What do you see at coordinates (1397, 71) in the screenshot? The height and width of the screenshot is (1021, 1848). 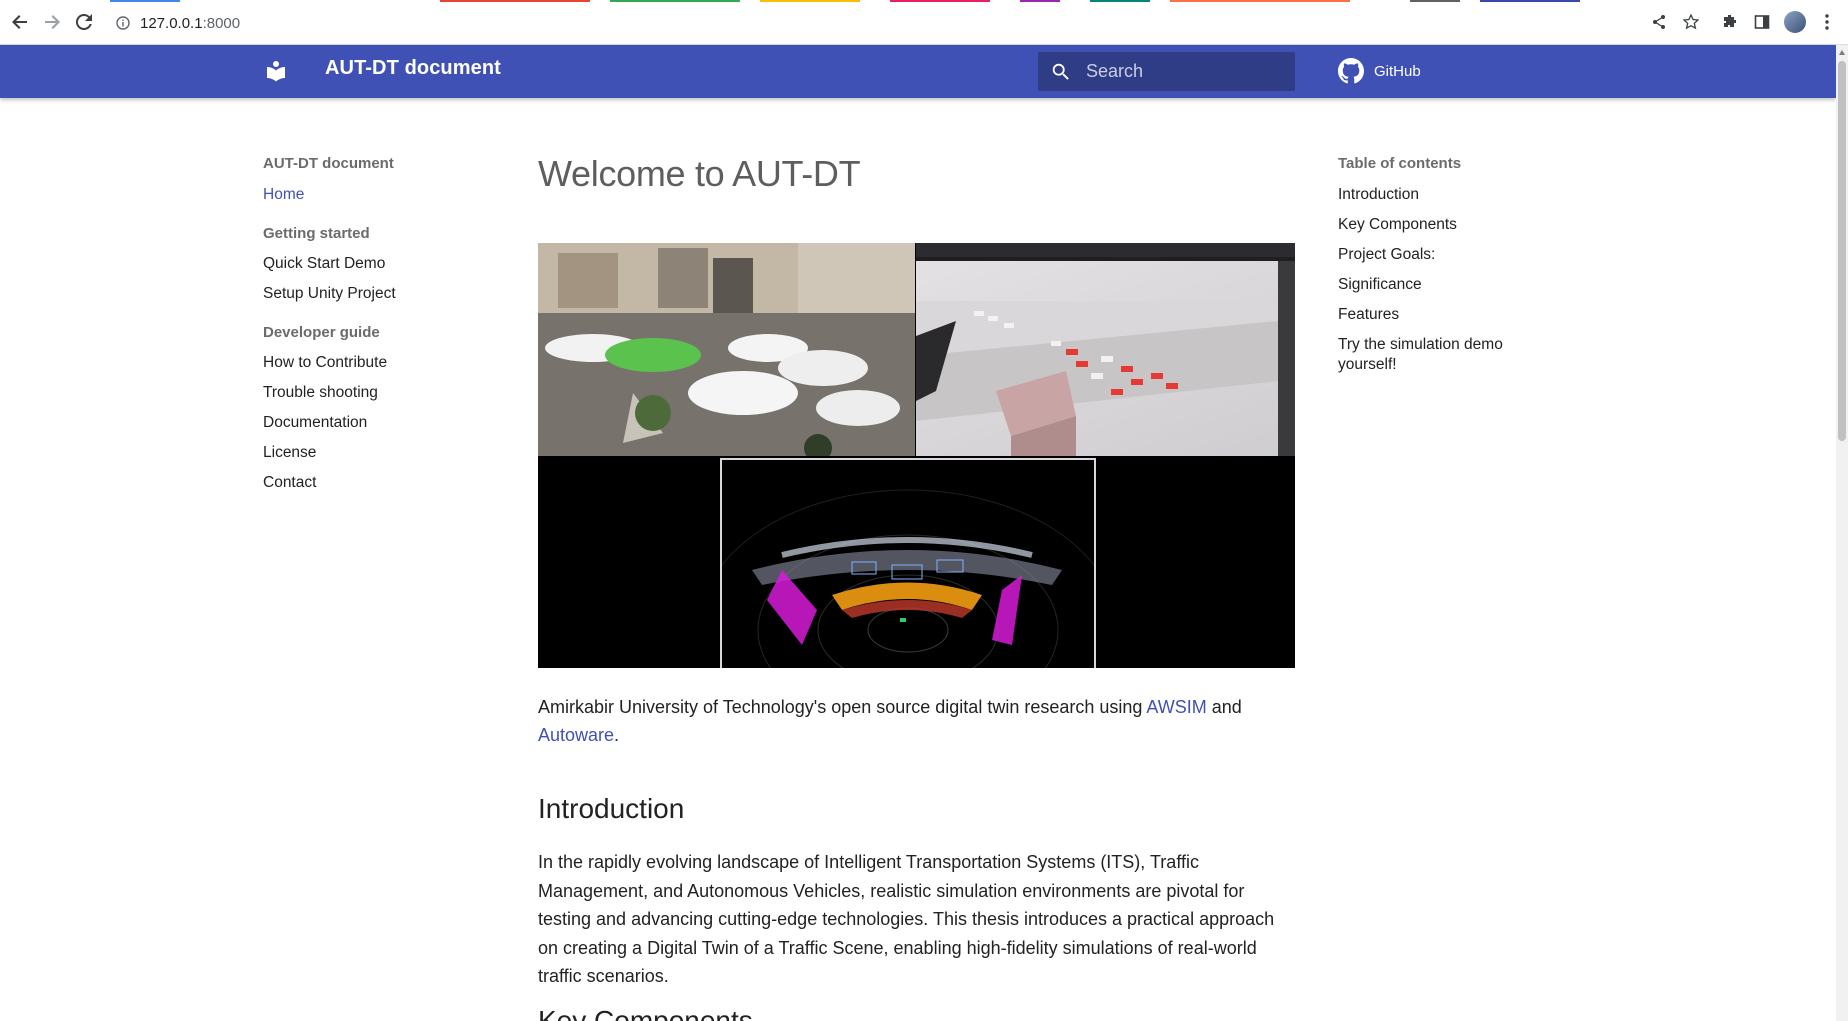 I see `github-label: GitHub` at bounding box center [1397, 71].